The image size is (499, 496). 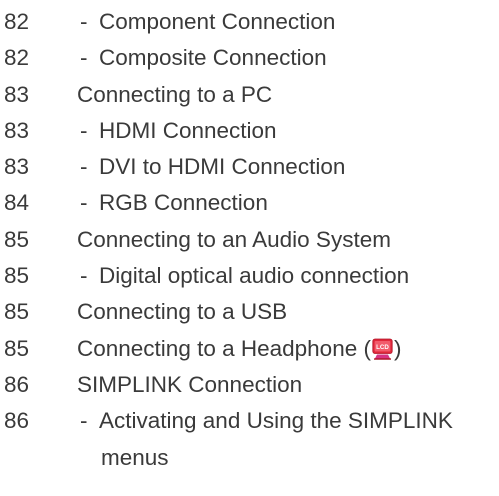 I want to click on toc-entry: 83 - DVI to HDMI Connection, so click(x=249, y=167).